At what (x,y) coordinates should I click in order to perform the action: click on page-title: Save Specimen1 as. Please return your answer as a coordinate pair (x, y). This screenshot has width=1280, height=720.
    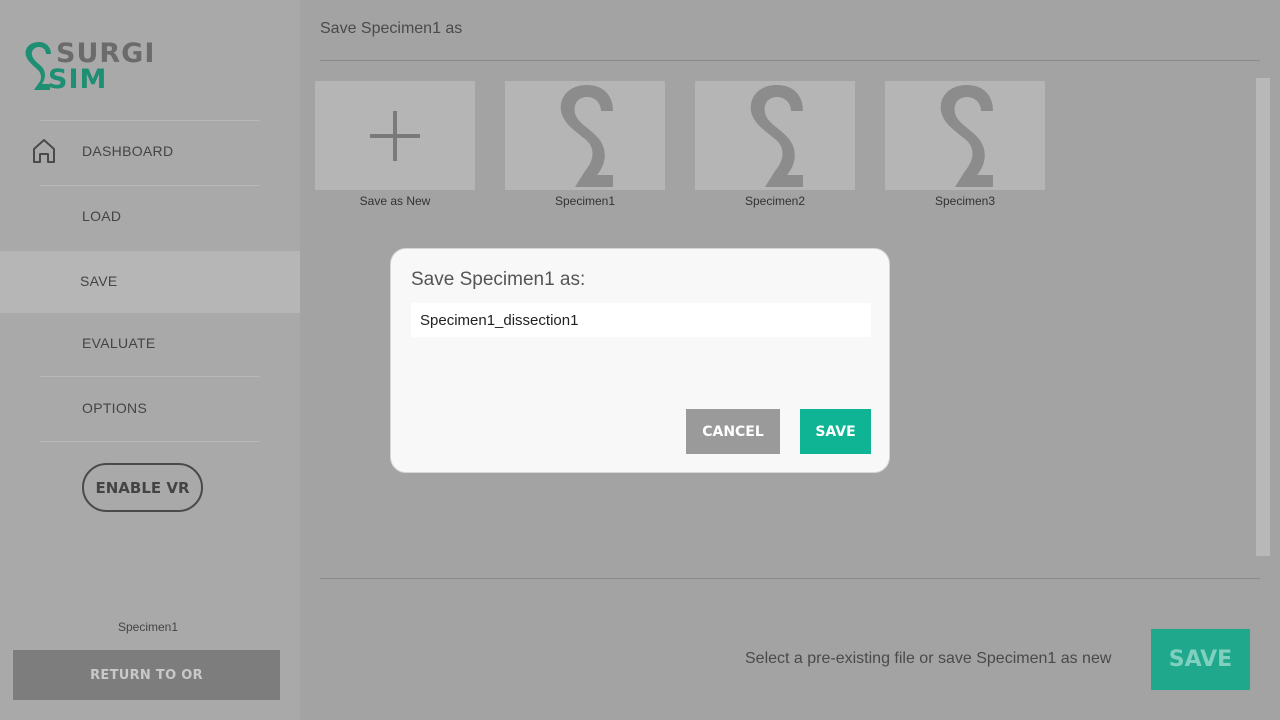
    Looking at the image, I should click on (391, 28).